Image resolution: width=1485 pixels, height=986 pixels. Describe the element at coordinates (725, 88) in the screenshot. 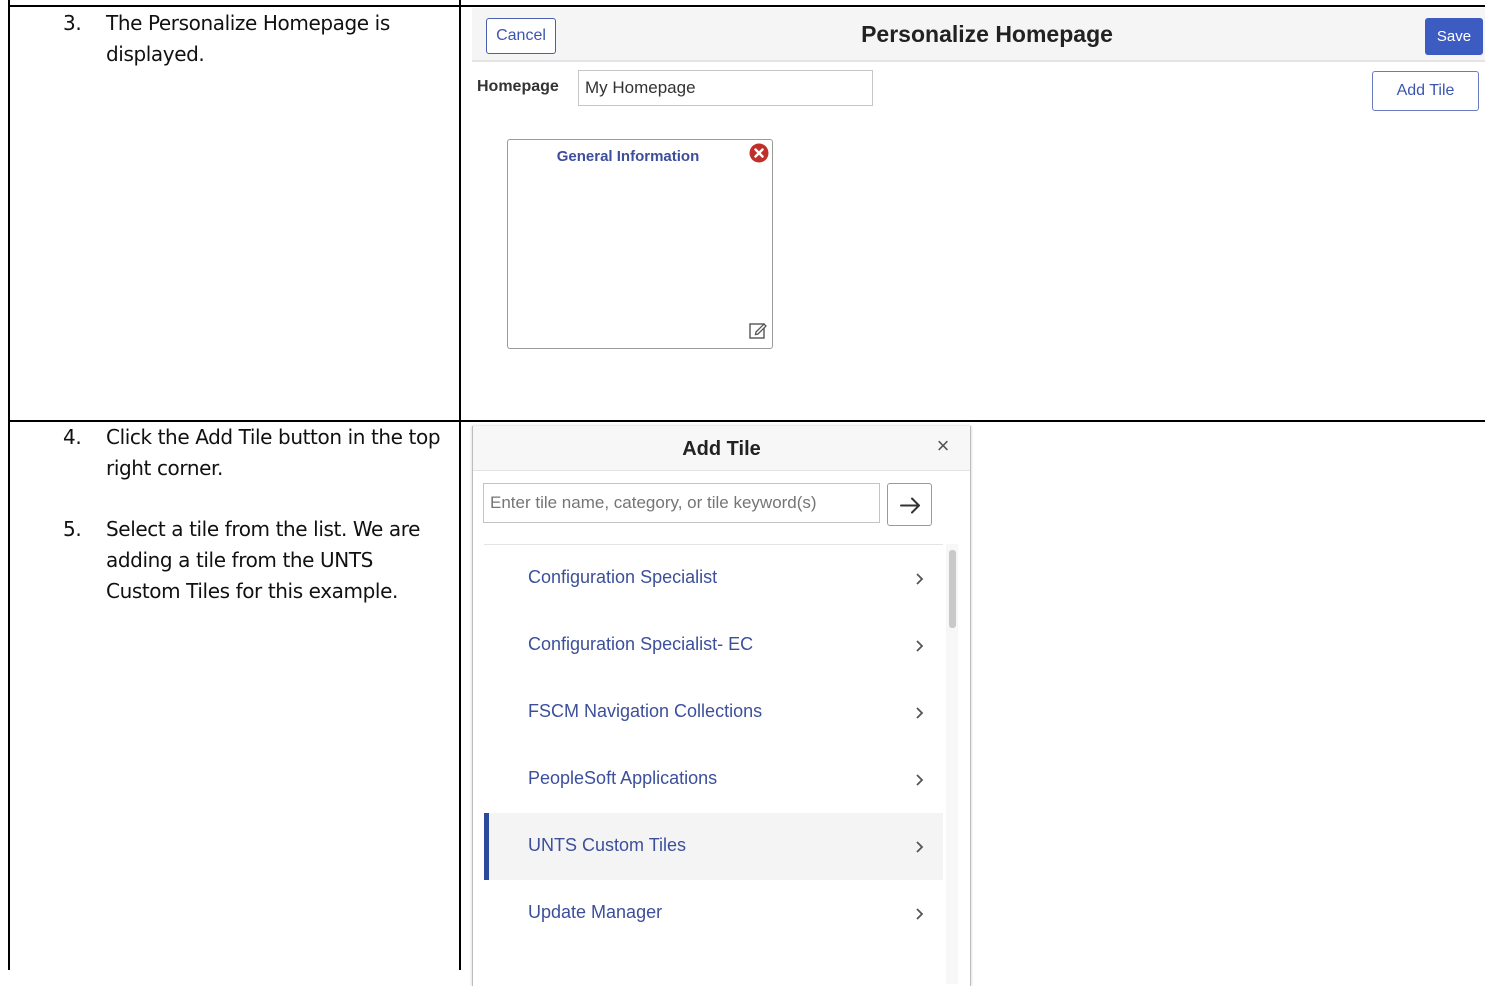

I see `homepage-name-field: My Homepage` at that location.